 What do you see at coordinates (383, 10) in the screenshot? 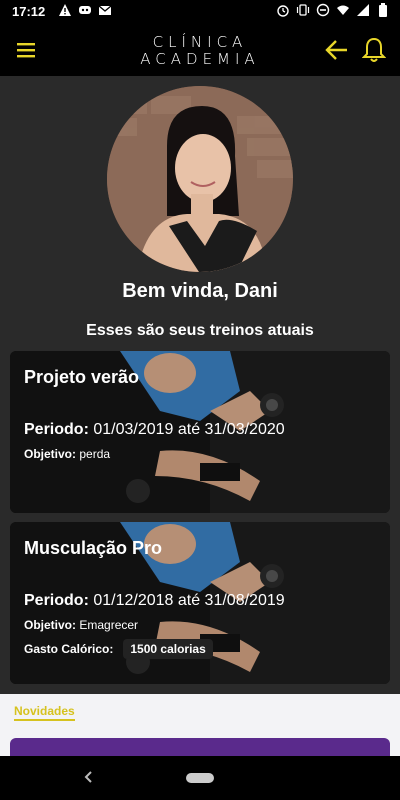
I see `battery-icon` at bounding box center [383, 10].